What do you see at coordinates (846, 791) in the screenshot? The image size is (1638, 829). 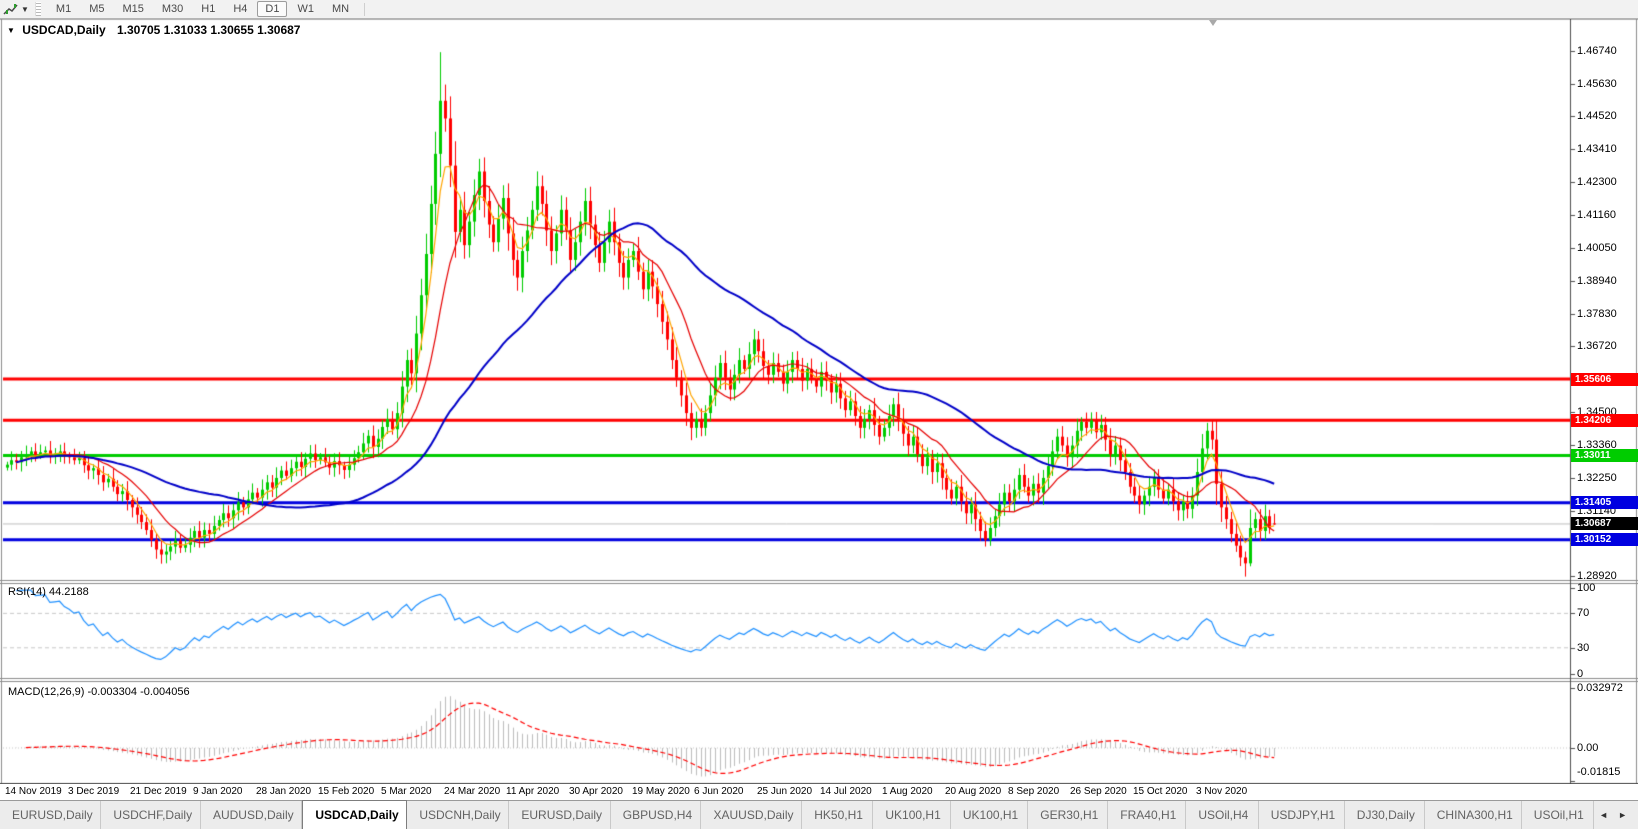 I see `date-label: 14 Jul 2020` at bounding box center [846, 791].